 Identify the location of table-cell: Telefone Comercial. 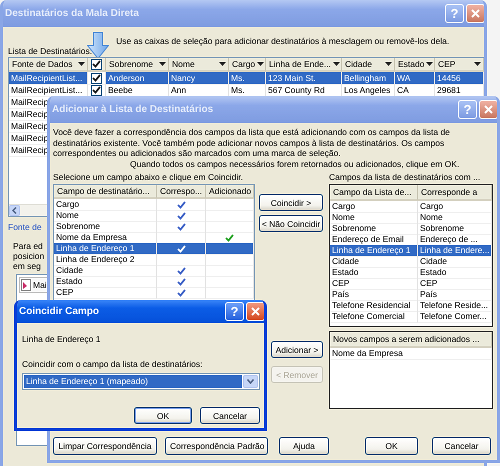
(374, 317).